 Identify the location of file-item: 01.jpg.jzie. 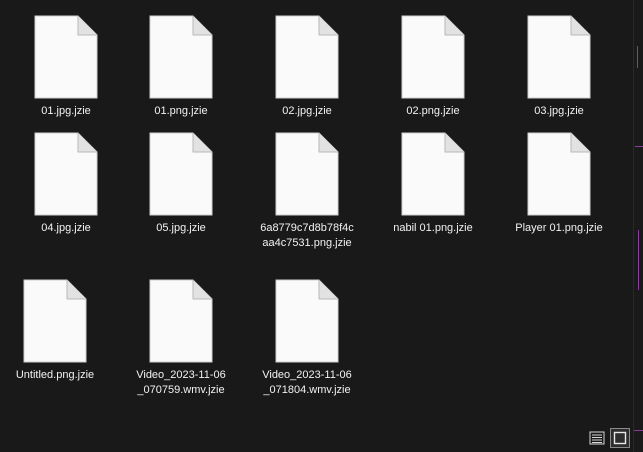
(66, 67).